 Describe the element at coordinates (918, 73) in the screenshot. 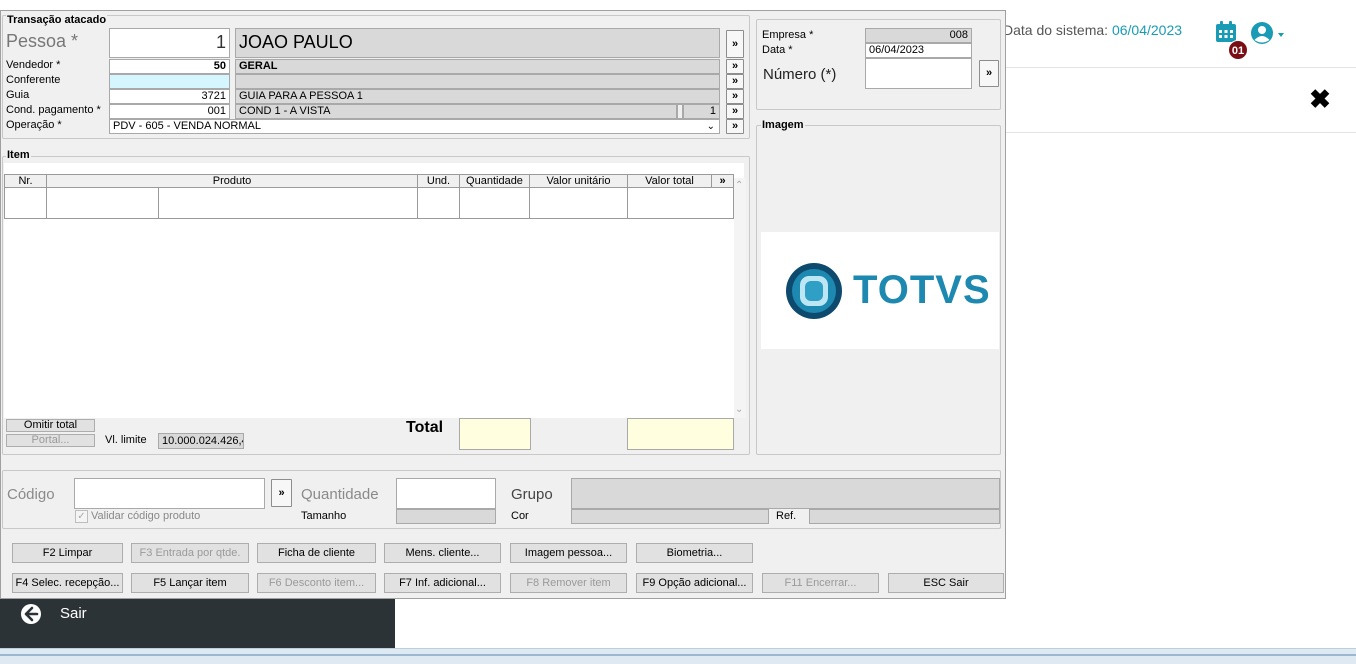

I see `numero-field` at that location.